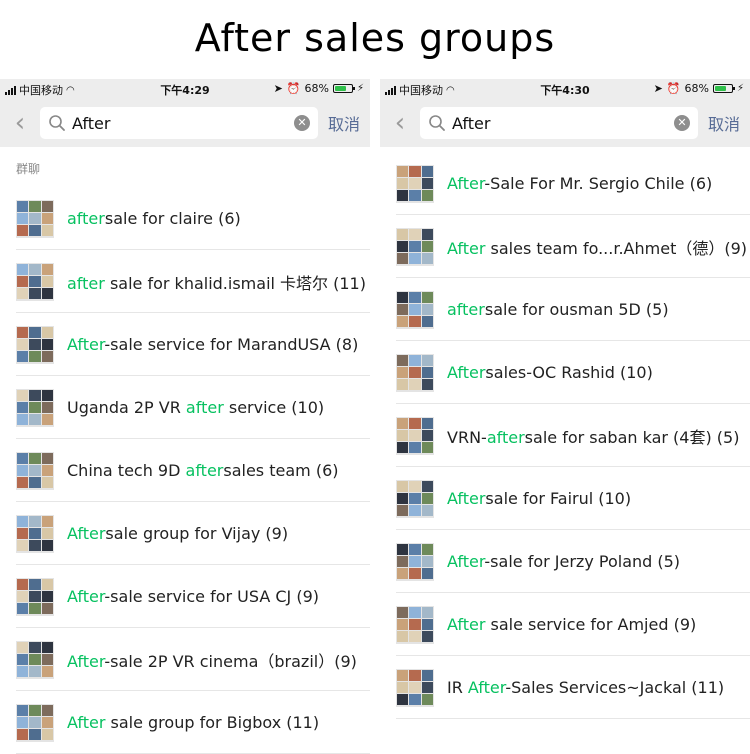  I want to click on group-row: After-sale 2P VR cinema（brazil）(9), so click(185, 659).